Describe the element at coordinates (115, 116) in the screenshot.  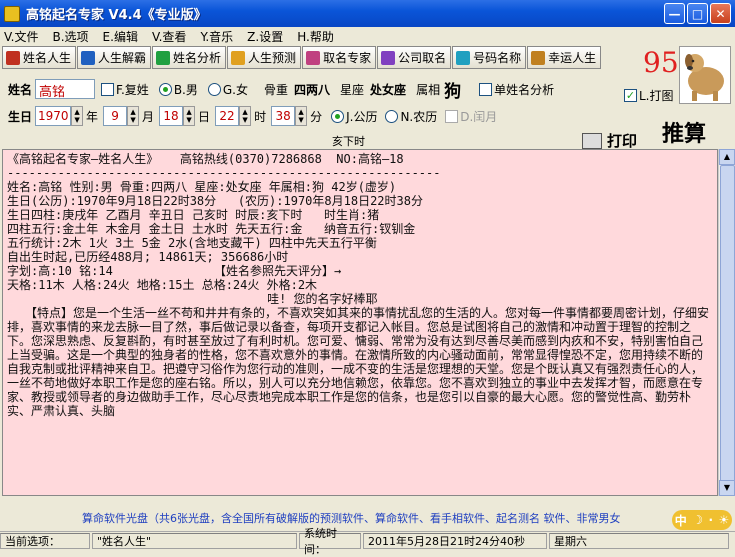
I see `month-value: 9` at that location.